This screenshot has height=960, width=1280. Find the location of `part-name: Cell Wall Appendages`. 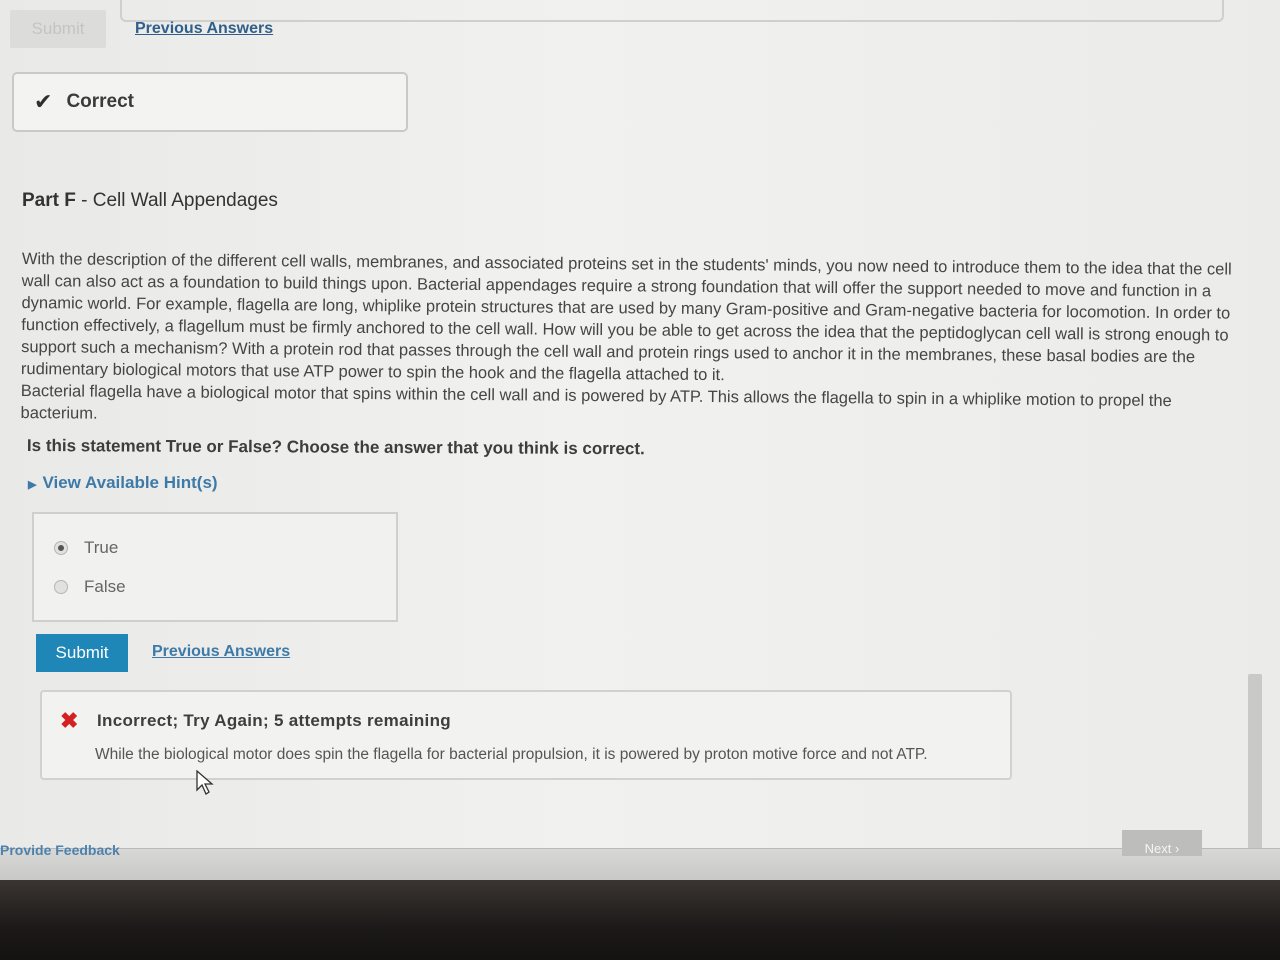

part-name: Cell Wall Appendages is located at coordinates (185, 200).